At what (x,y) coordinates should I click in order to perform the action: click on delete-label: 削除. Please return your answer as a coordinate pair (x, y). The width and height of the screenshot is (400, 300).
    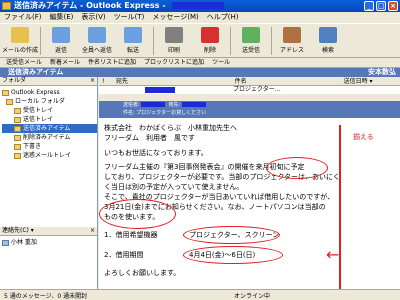
    Looking at the image, I should click on (209, 50).